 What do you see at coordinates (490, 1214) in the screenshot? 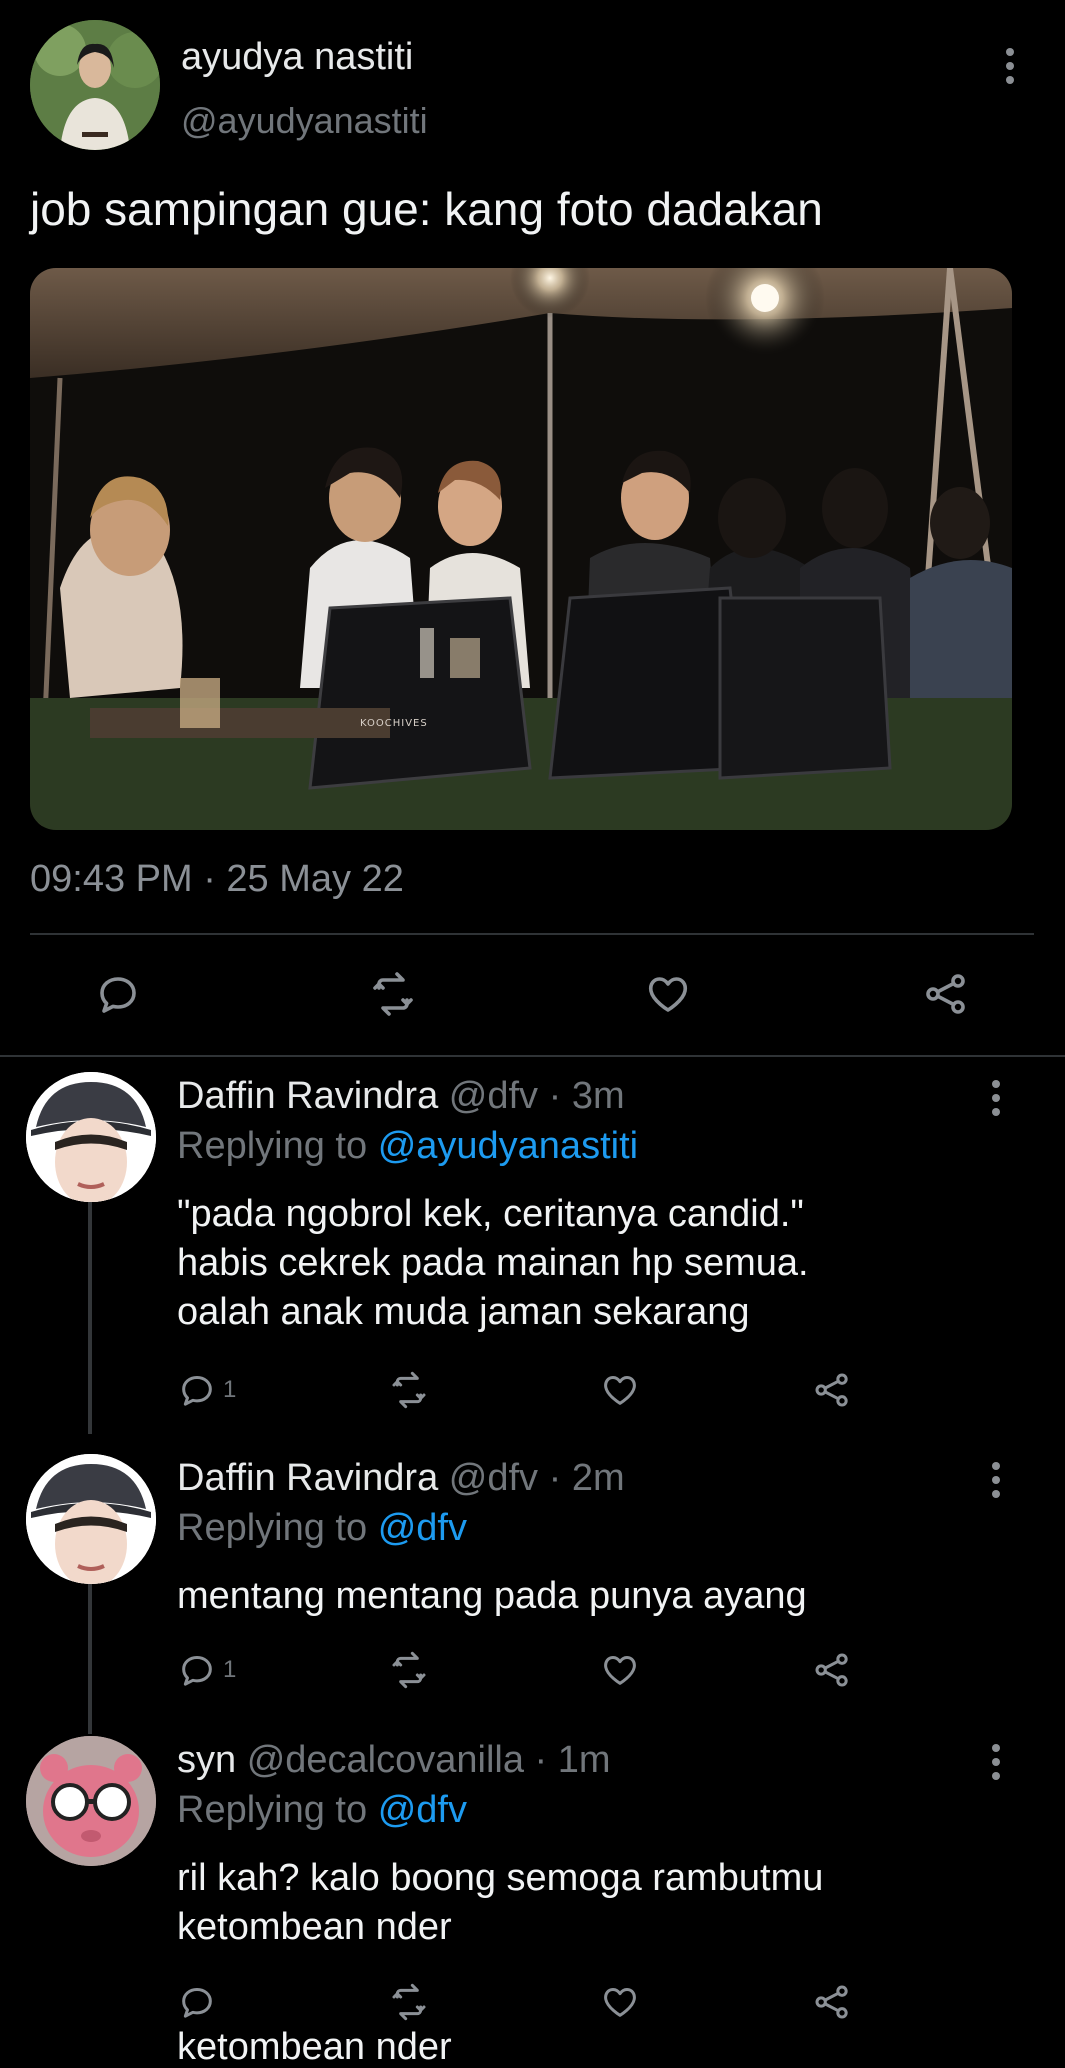
I see `reply-text-line: "pada ngobrol kek, ceritanya candid."` at bounding box center [490, 1214].